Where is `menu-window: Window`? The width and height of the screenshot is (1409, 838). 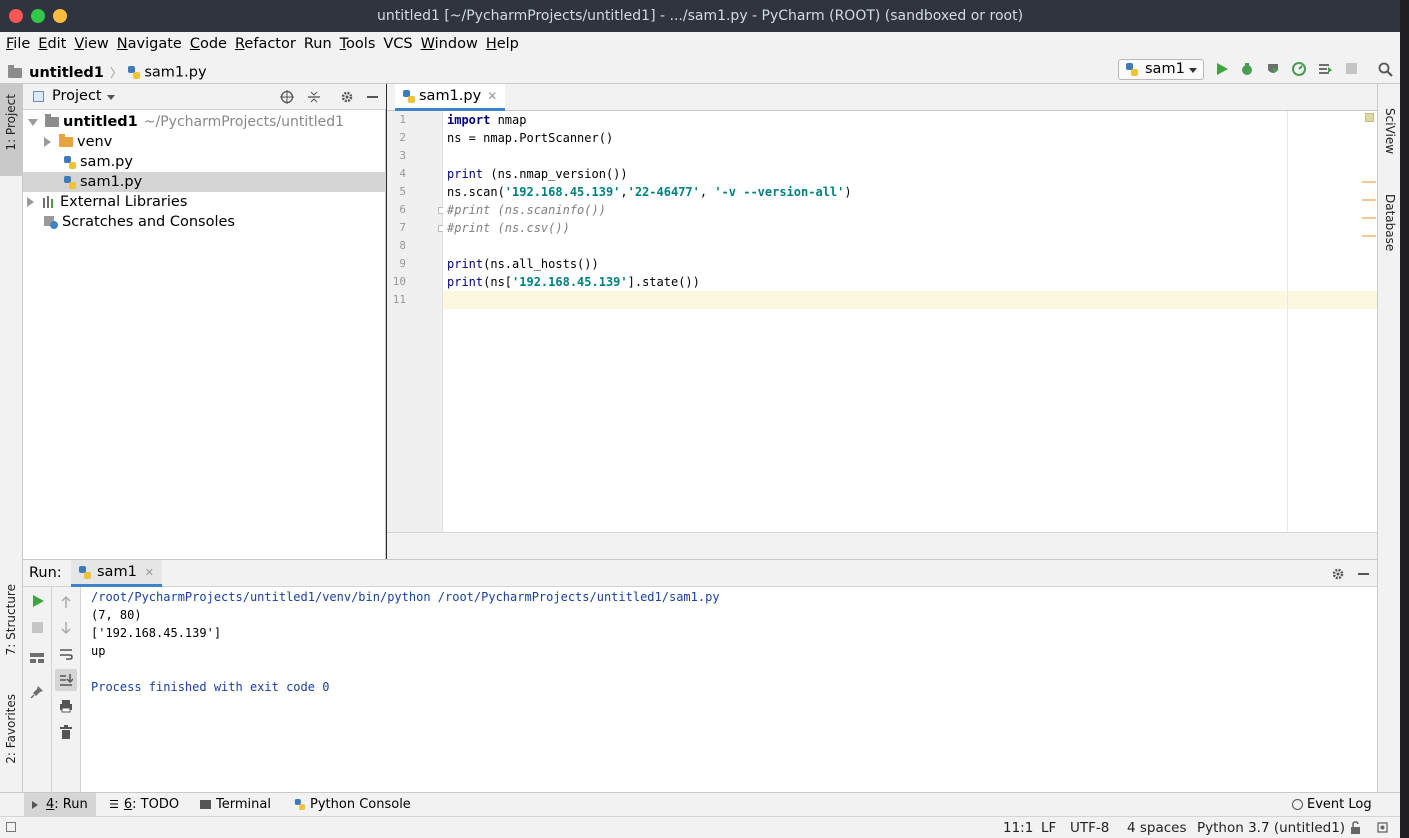 menu-window: Window is located at coordinates (449, 44).